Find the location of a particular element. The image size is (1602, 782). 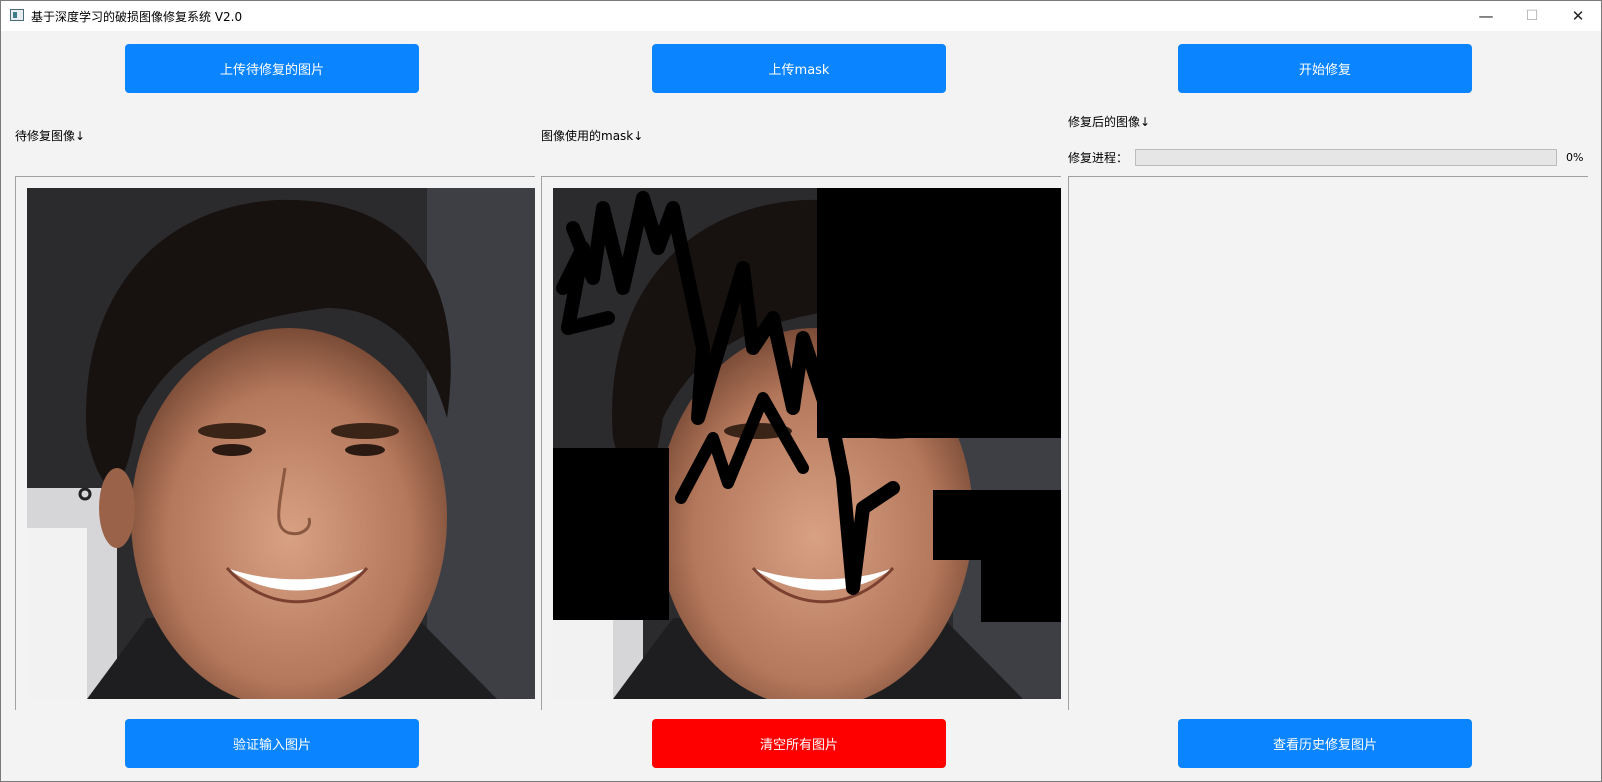

start-repair-button: 开始修复 is located at coordinates (1325, 68).